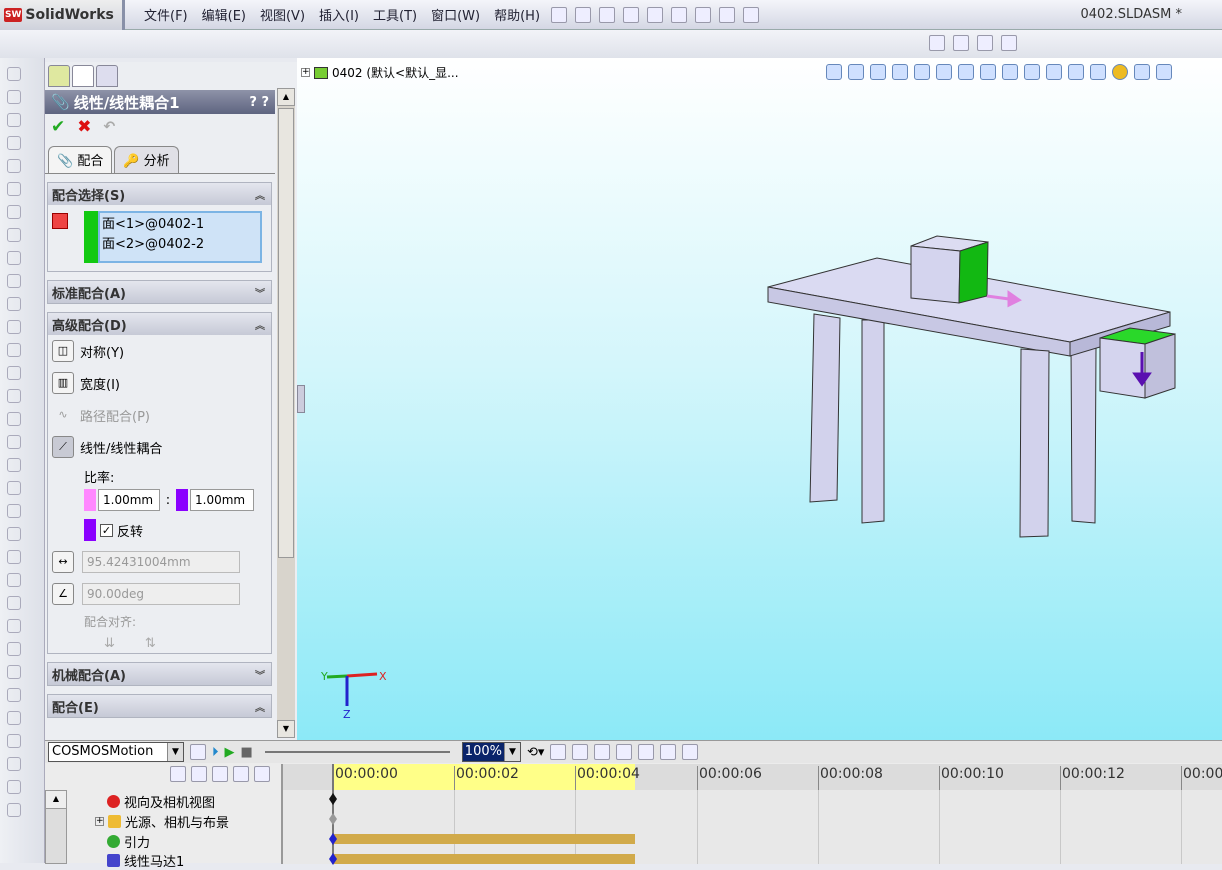 This screenshot has height=870, width=1222. Describe the element at coordinates (84, 127) in the screenshot. I see `cancel-button: ✖` at that location.